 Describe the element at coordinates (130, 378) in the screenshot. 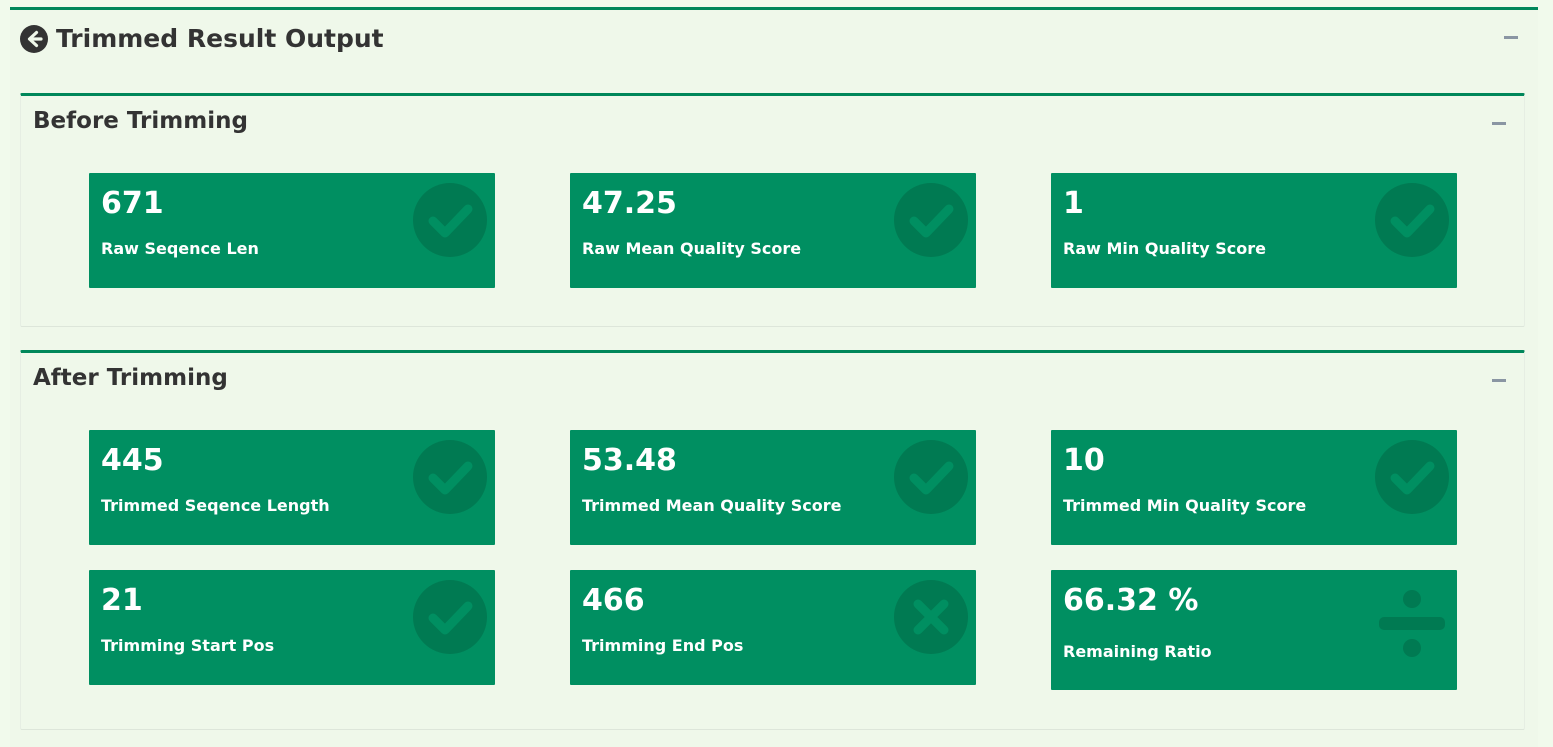

I see `after-trimming-title: After Trimming` at that location.